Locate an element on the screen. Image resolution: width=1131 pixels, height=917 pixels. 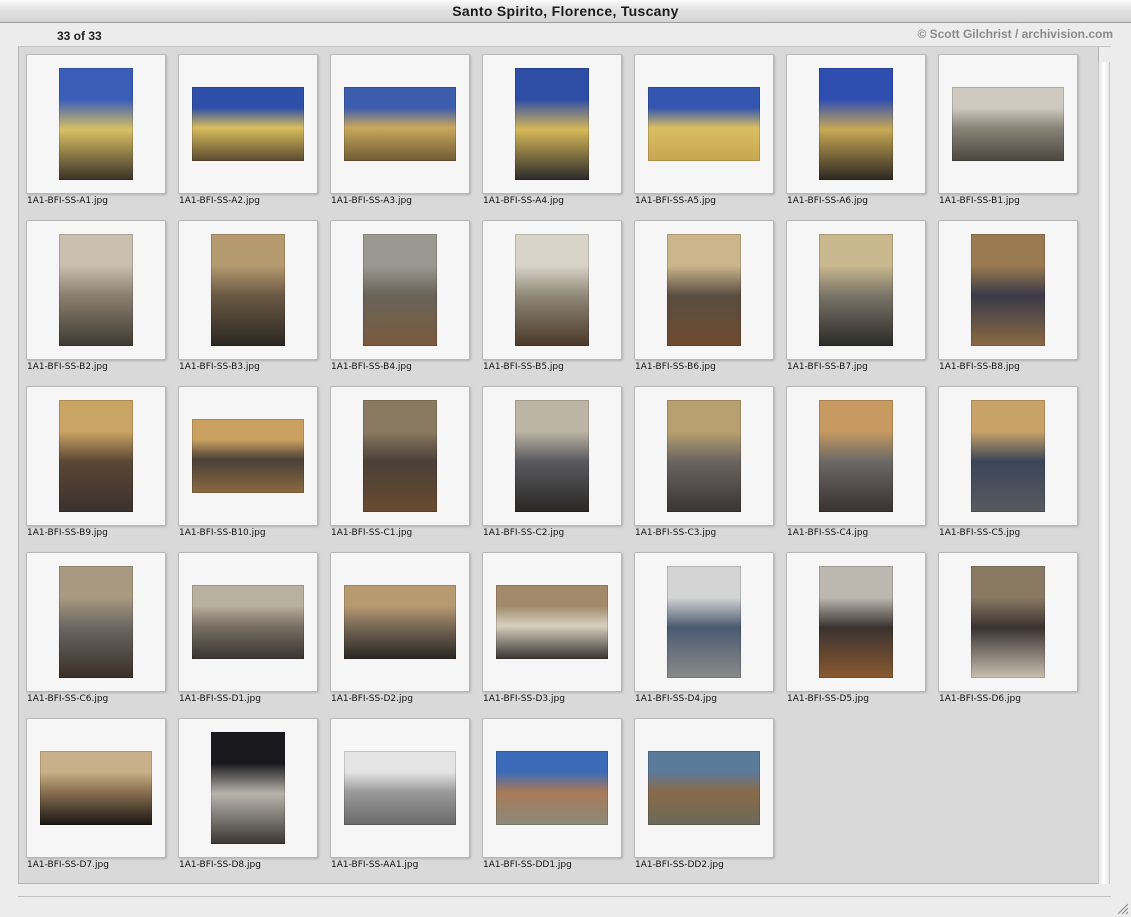
thumbnail-item: 1A1-BFI-SS-D5.jpg is located at coordinates (852, 624).